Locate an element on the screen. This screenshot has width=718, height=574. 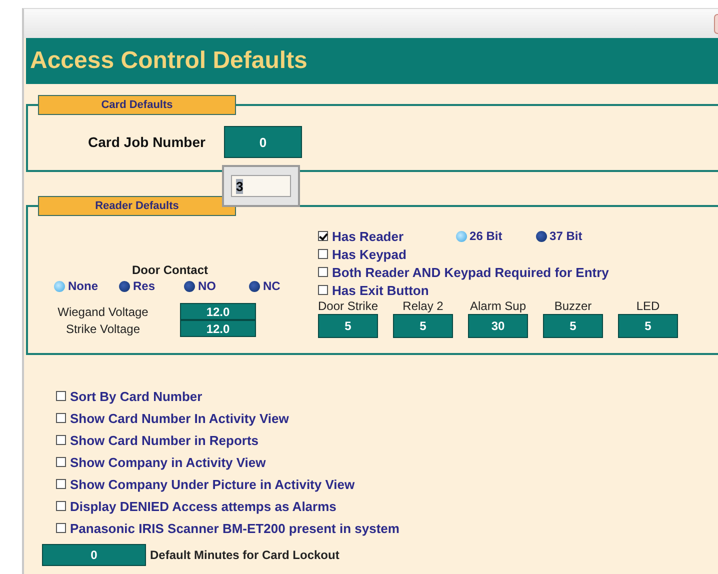
page-title: Access Control Defaults is located at coordinates (169, 61).